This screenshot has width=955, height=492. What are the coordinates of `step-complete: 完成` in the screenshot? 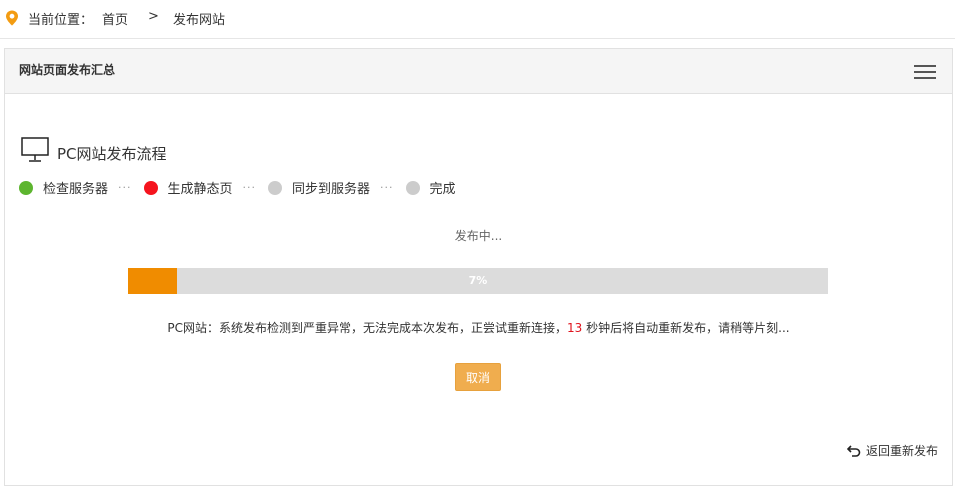 It's located at (430, 187).